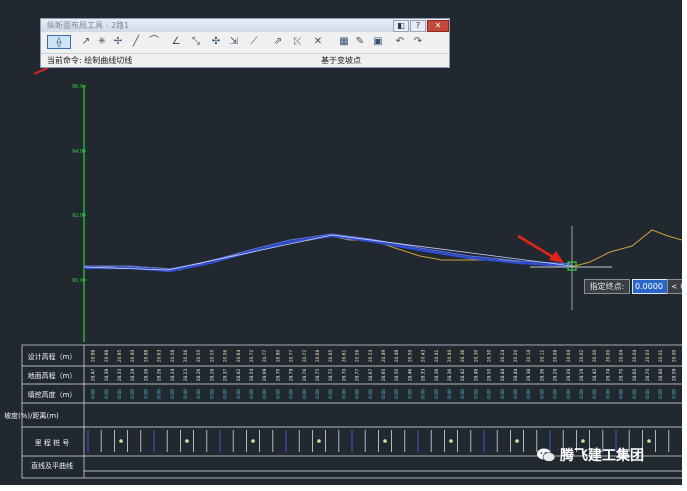 Image resolution: width=687 pixels, height=491 pixels. What do you see at coordinates (608, 356) in the screenshot?
I see `band-cell-value: 20.00` at bounding box center [608, 356].